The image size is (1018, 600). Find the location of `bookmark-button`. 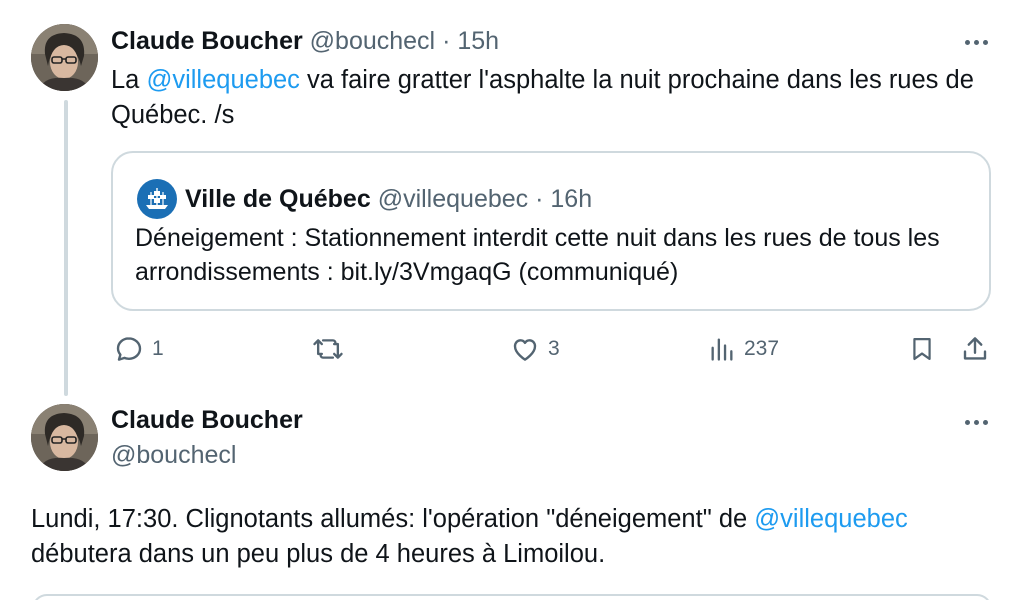

bookmark-button is located at coordinates (922, 349).